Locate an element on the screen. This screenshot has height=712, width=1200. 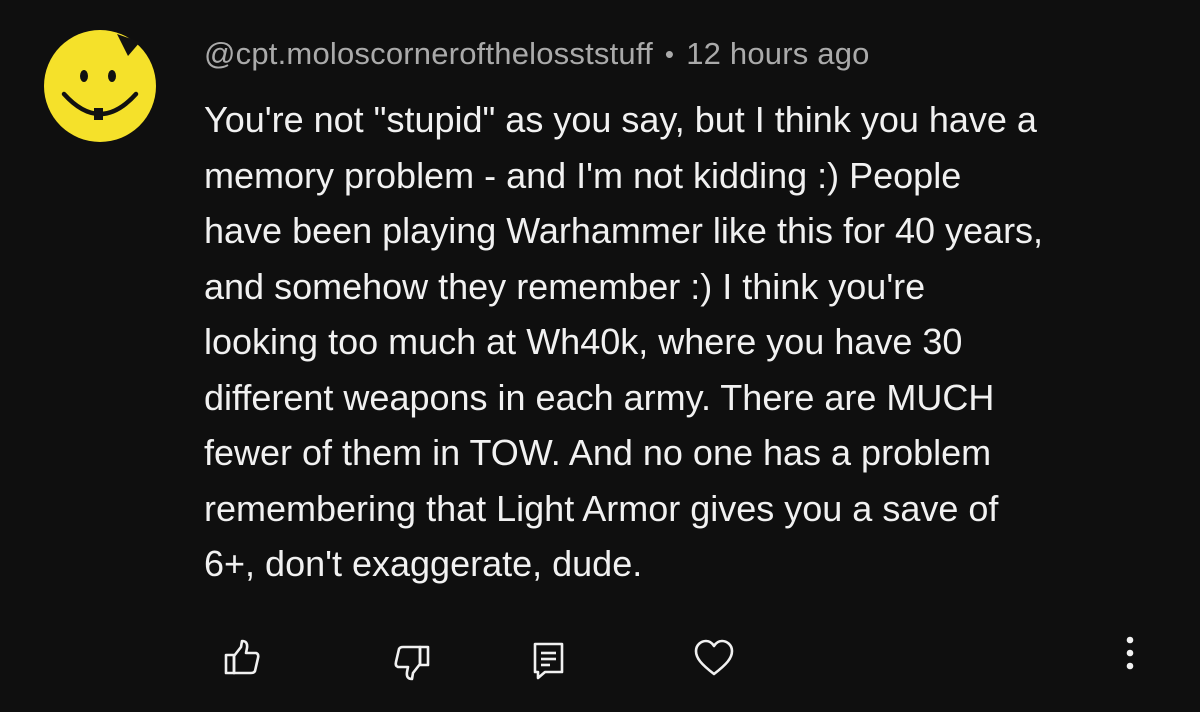
more-vertical-icon is located at coordinates (1130, 653).